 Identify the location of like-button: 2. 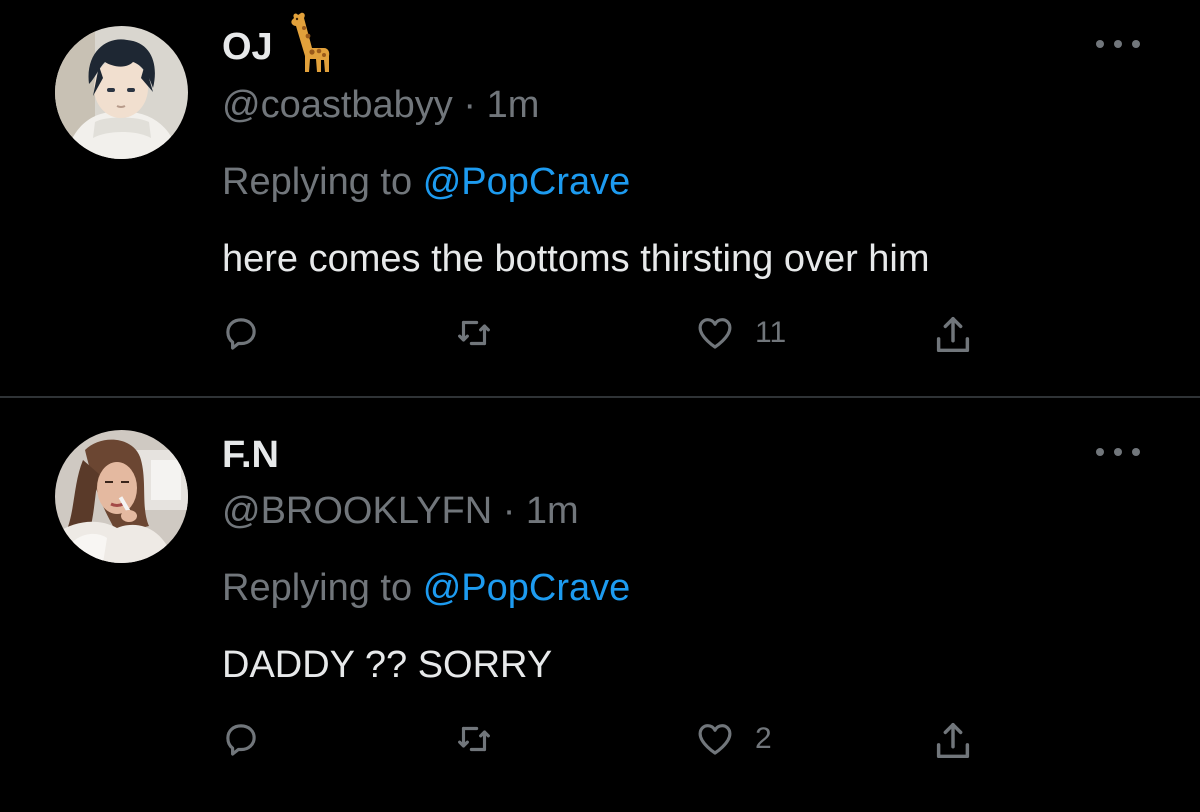
(732, 739).